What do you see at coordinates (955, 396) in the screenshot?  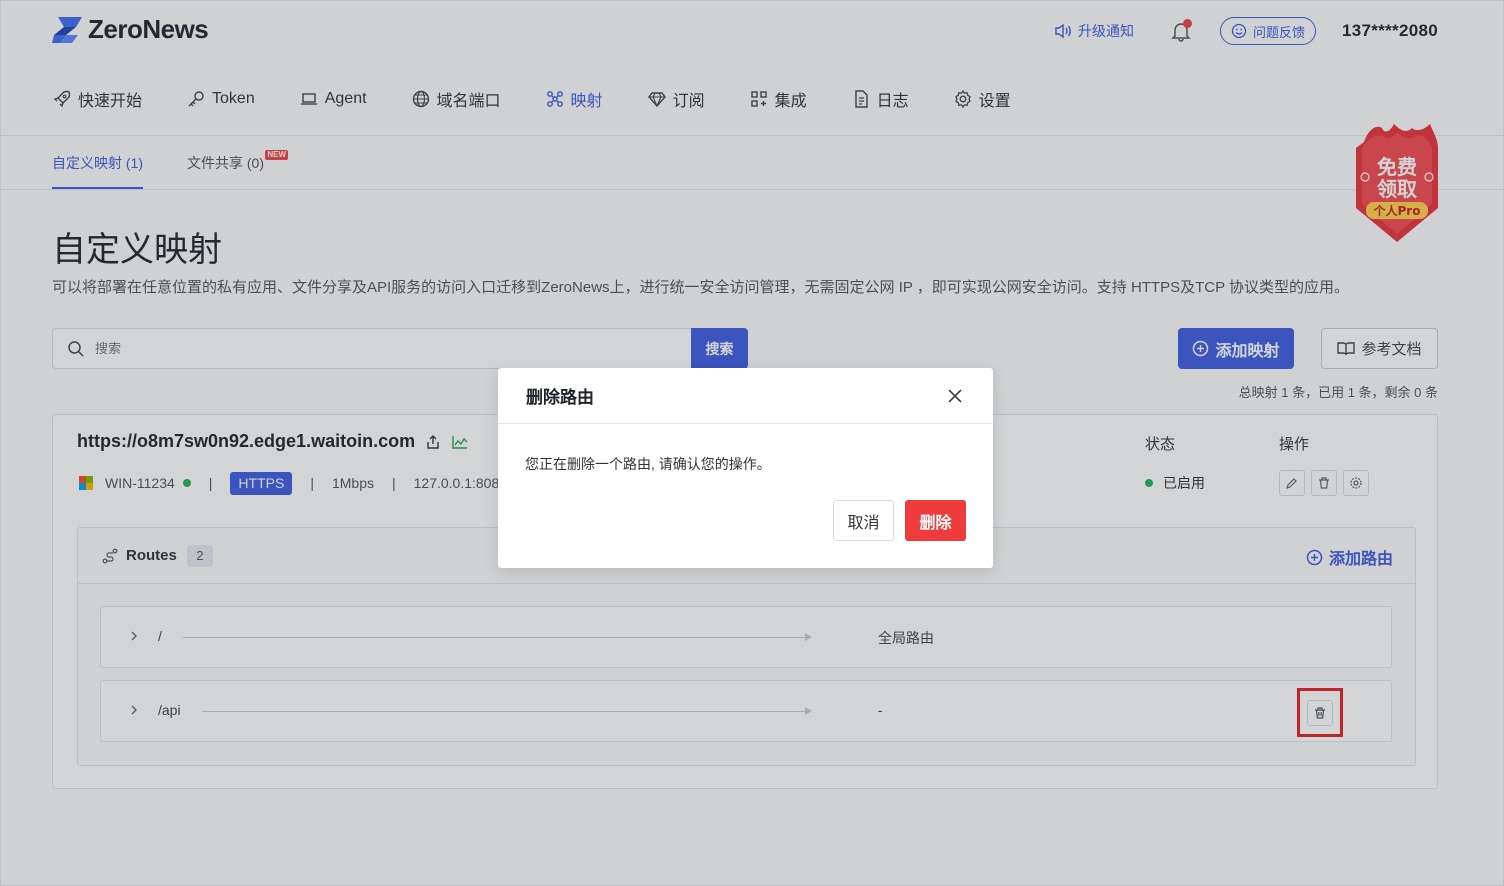 I see `close-icon` at bounding box center [955, 396].